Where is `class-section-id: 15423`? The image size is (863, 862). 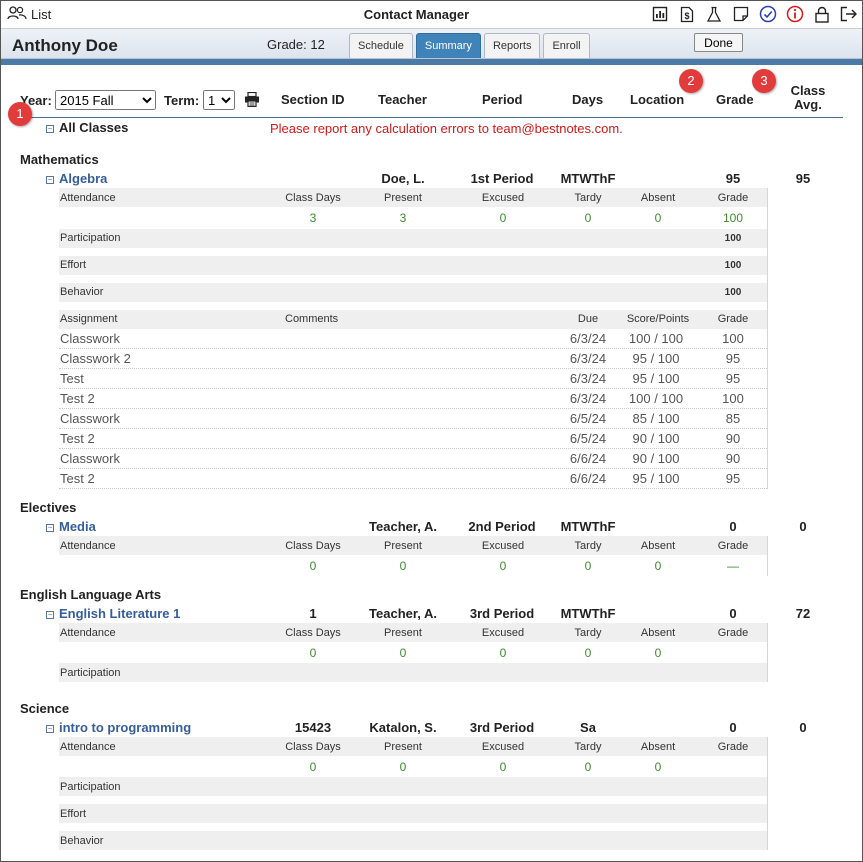
class-section-id: 15423 is located at coordinates (313, 727).